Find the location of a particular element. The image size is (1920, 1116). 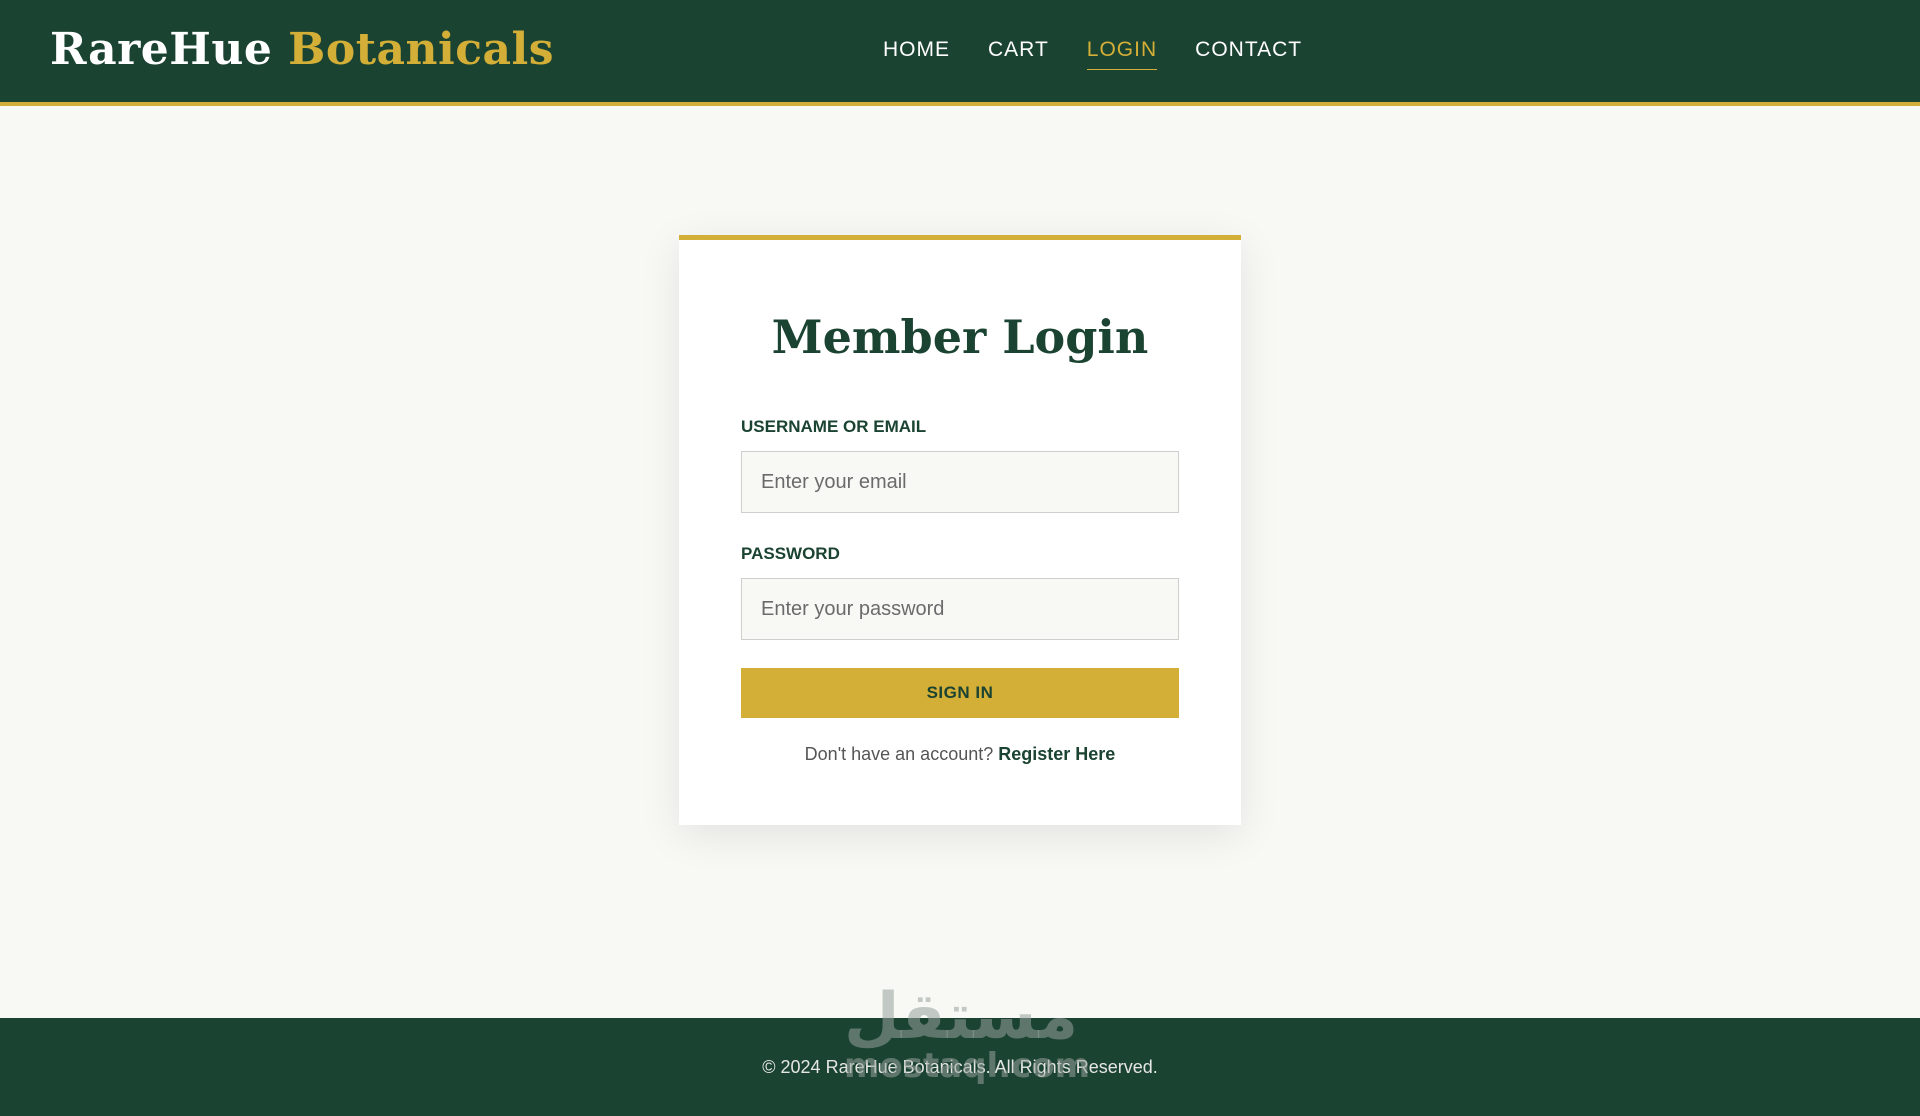

password-input is located at coordinates (960, 609).